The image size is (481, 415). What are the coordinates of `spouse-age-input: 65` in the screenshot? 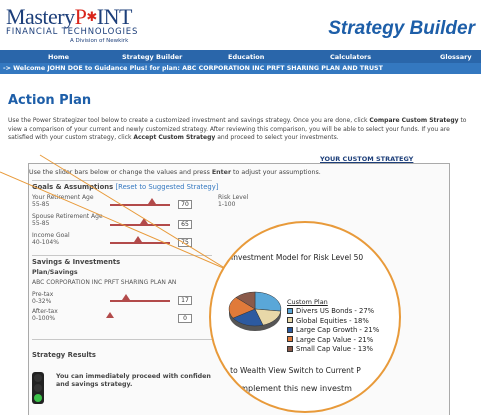 It's located at (185, 224).